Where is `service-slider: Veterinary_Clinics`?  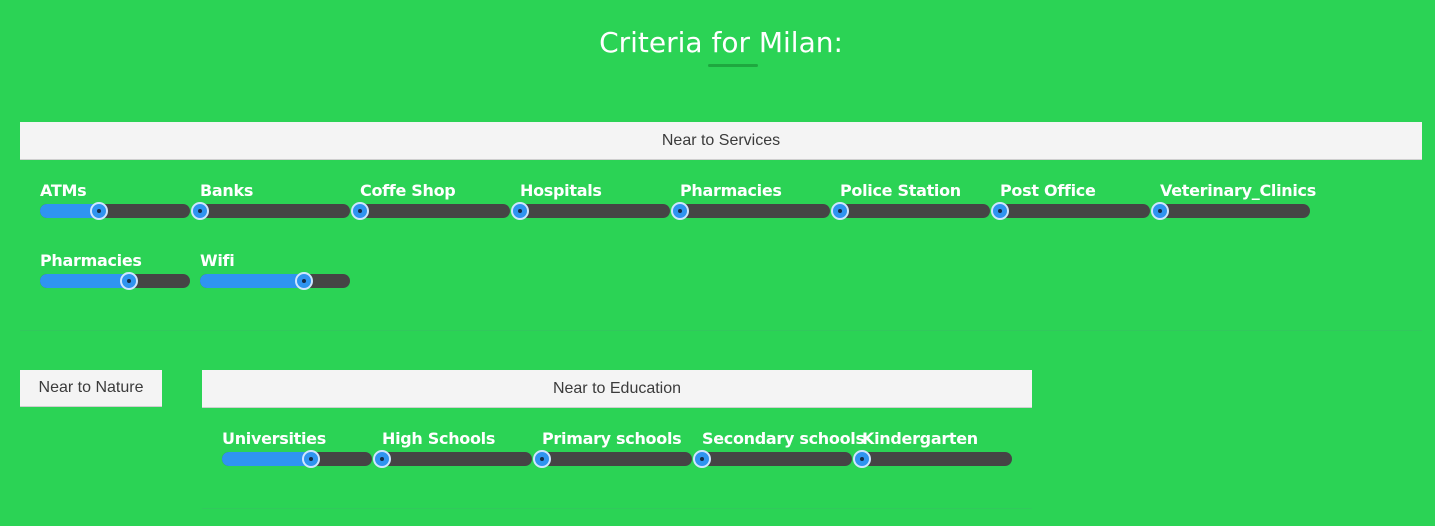
service-slider: Veterinary_Clinics is located at coordinates (1233, 206).